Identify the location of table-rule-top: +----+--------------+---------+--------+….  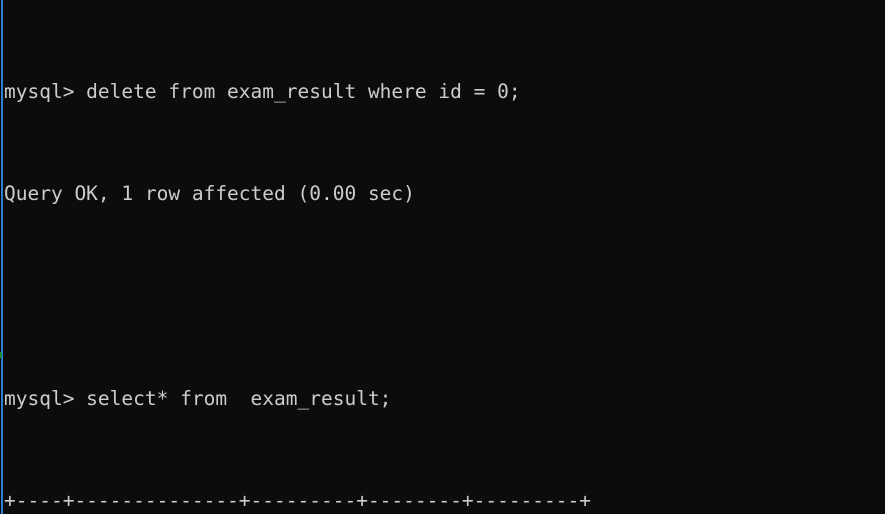
(297, 501).